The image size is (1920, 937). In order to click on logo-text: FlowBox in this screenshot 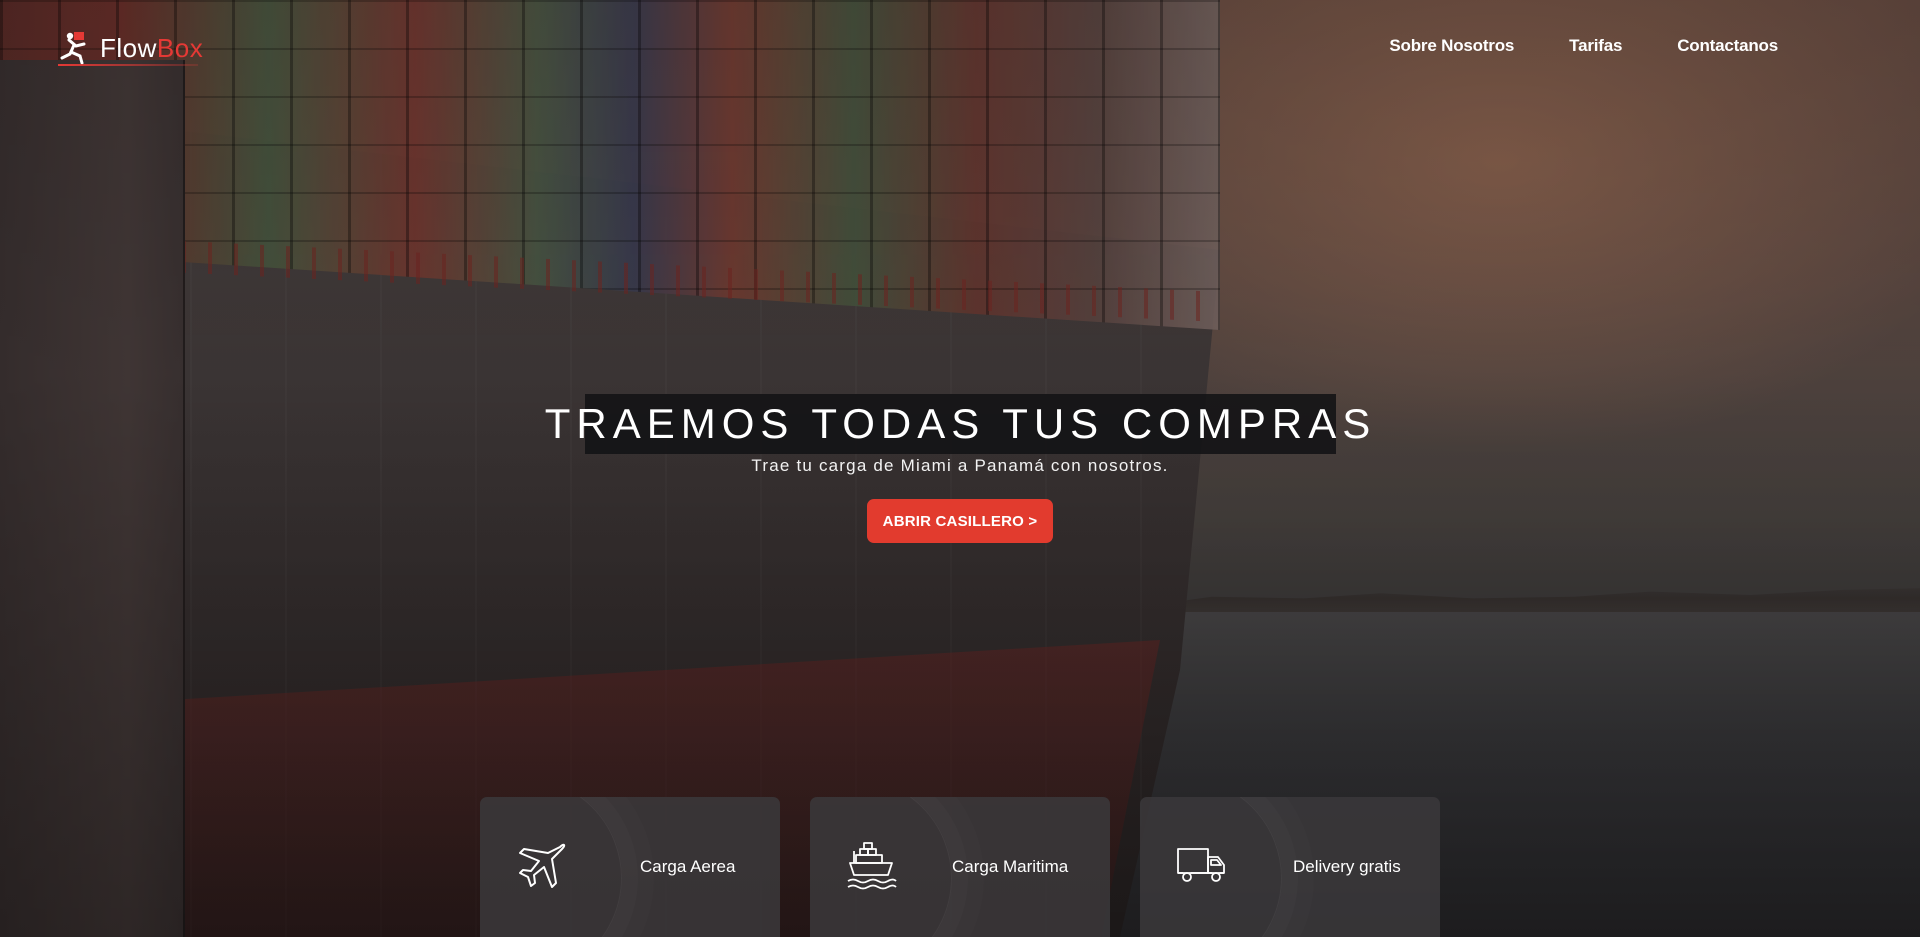, I will do `click(151, 48)`.